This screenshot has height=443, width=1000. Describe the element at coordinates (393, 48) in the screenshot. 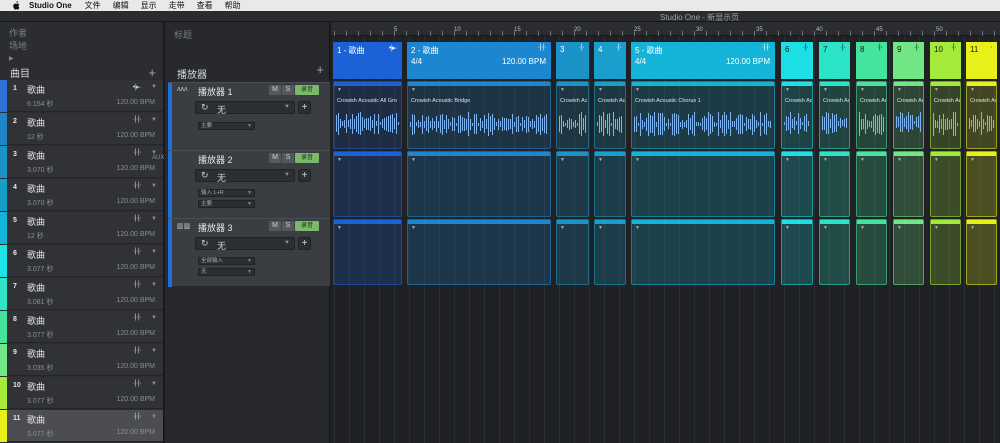

I see `segment-marker-icon: •|▸·` at that location.